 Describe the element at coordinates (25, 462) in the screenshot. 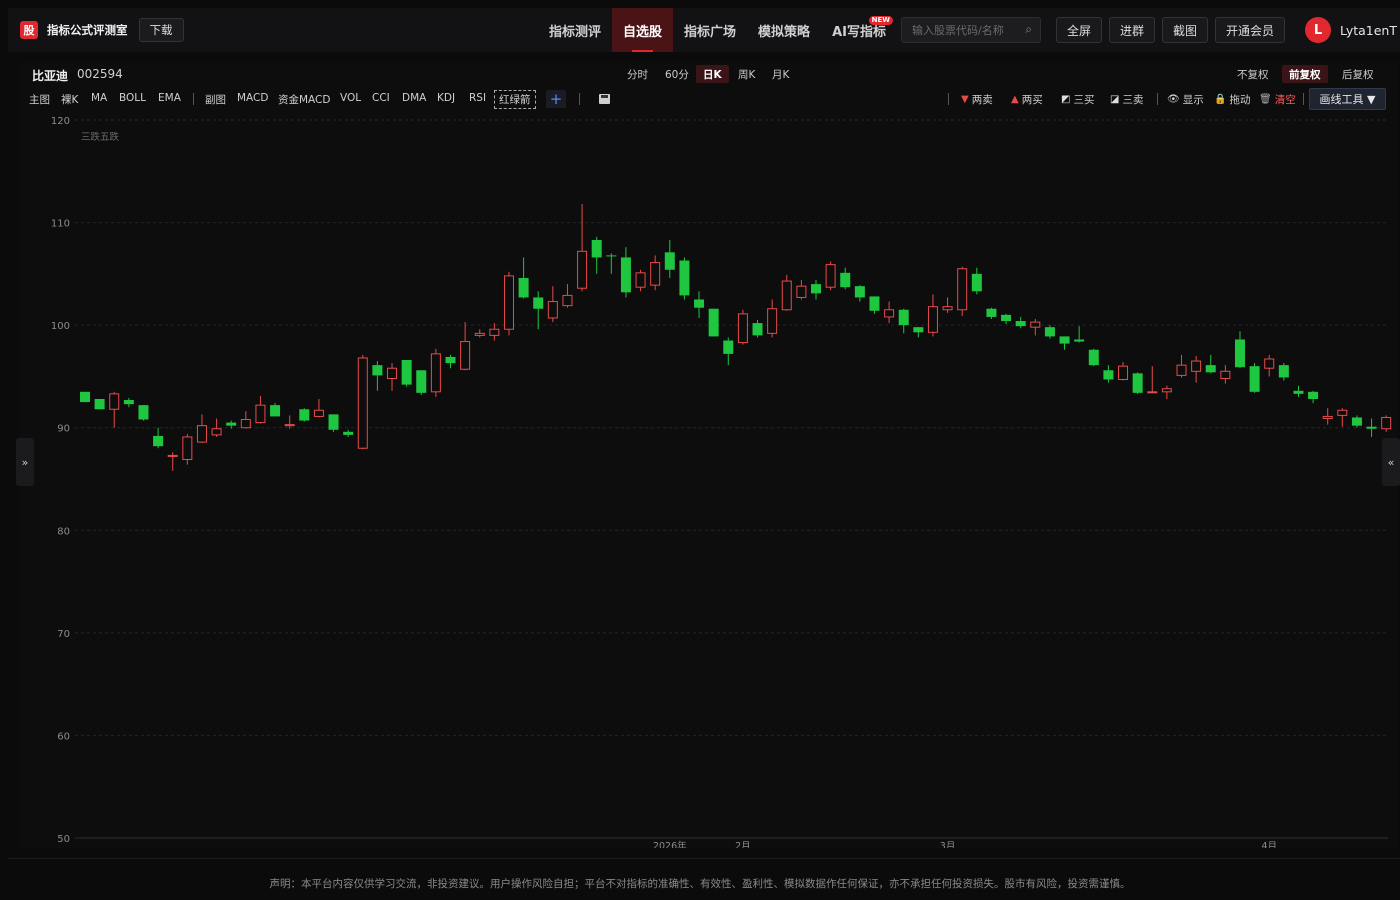

I see `expand-left-toggle: »` at that location.